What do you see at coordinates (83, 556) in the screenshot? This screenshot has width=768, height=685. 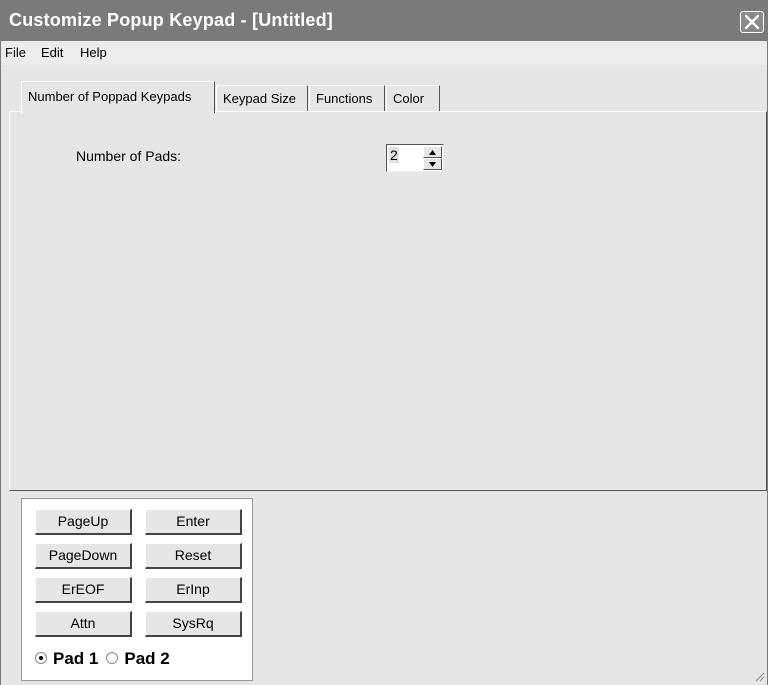 I see `key-pagedown-button: PageDown` at bounding box center [83, 556].